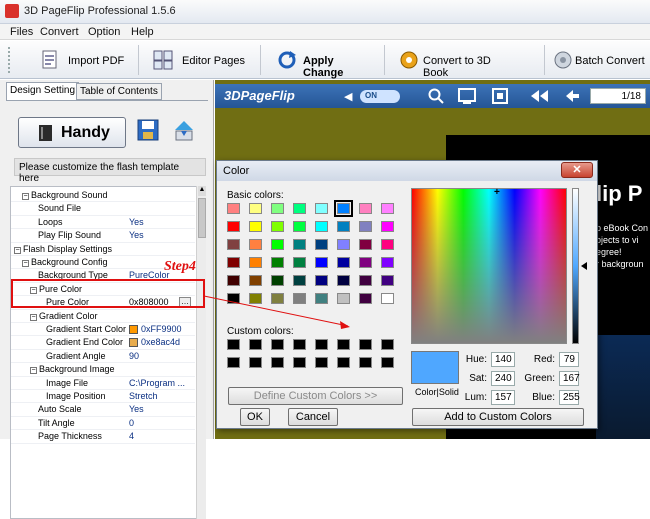  Describe the element at coordinates (59, 32) in the screenshot. I see `menu-convert: Convert` at that location.